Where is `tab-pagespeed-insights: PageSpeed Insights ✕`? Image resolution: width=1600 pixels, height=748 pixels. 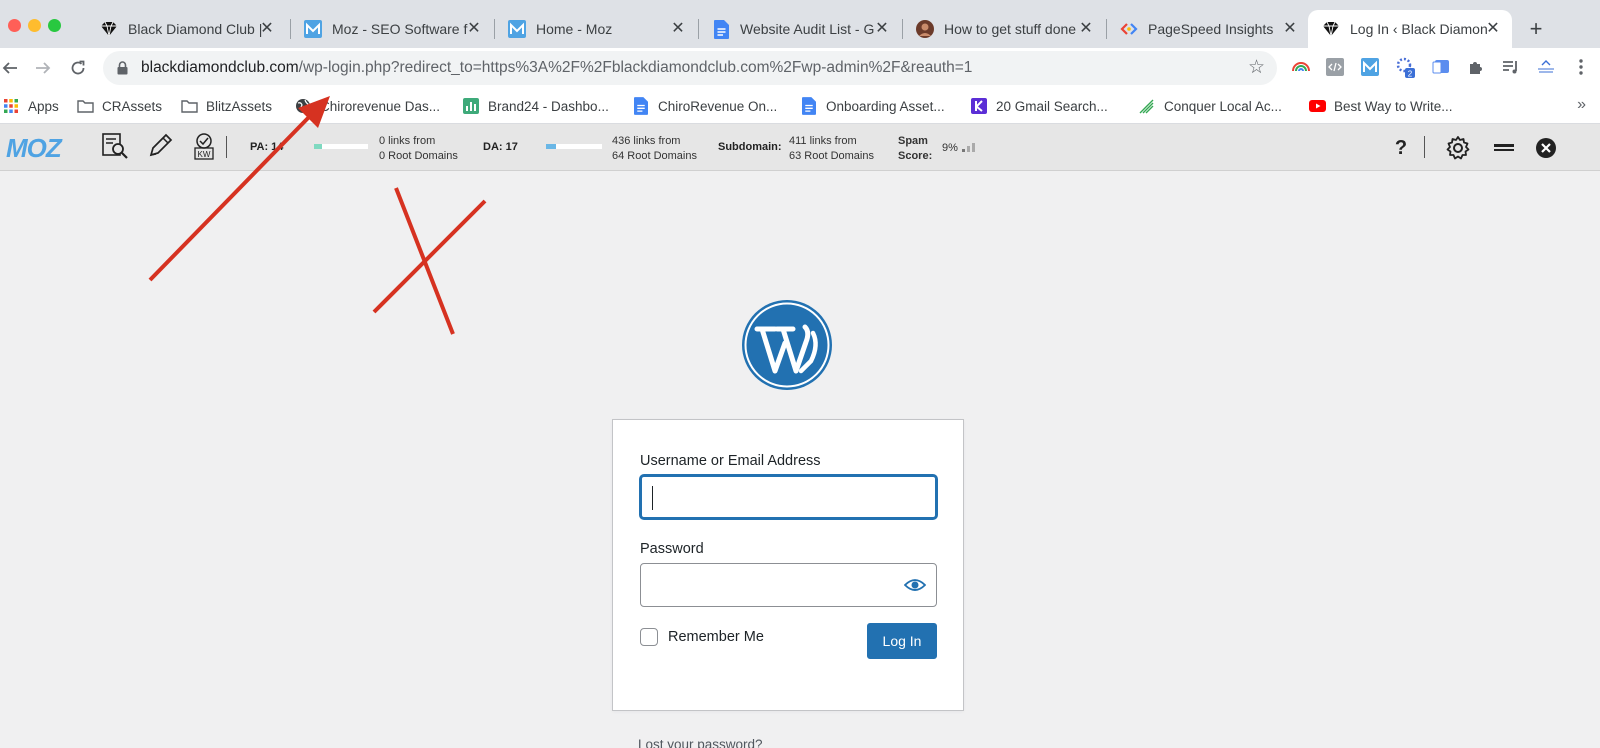
tab-pagespeed-insights: PageSpeed Insights ✕ is located at coordinates (1207, 29).